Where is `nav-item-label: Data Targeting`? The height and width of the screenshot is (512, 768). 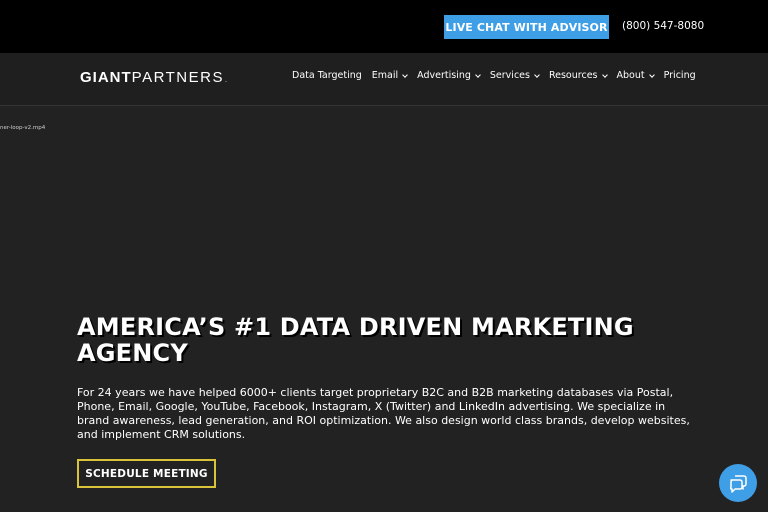 nav-item-label: Data Targeting is located at coordinates (327, 75).